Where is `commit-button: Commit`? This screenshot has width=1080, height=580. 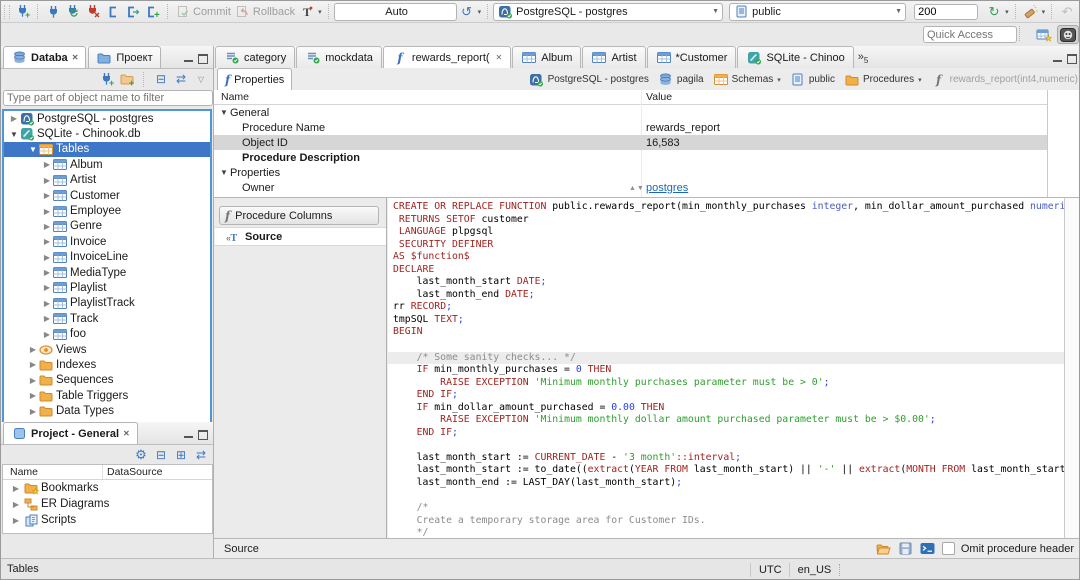
commit-button: Commit is located at coordinates (203, 12).